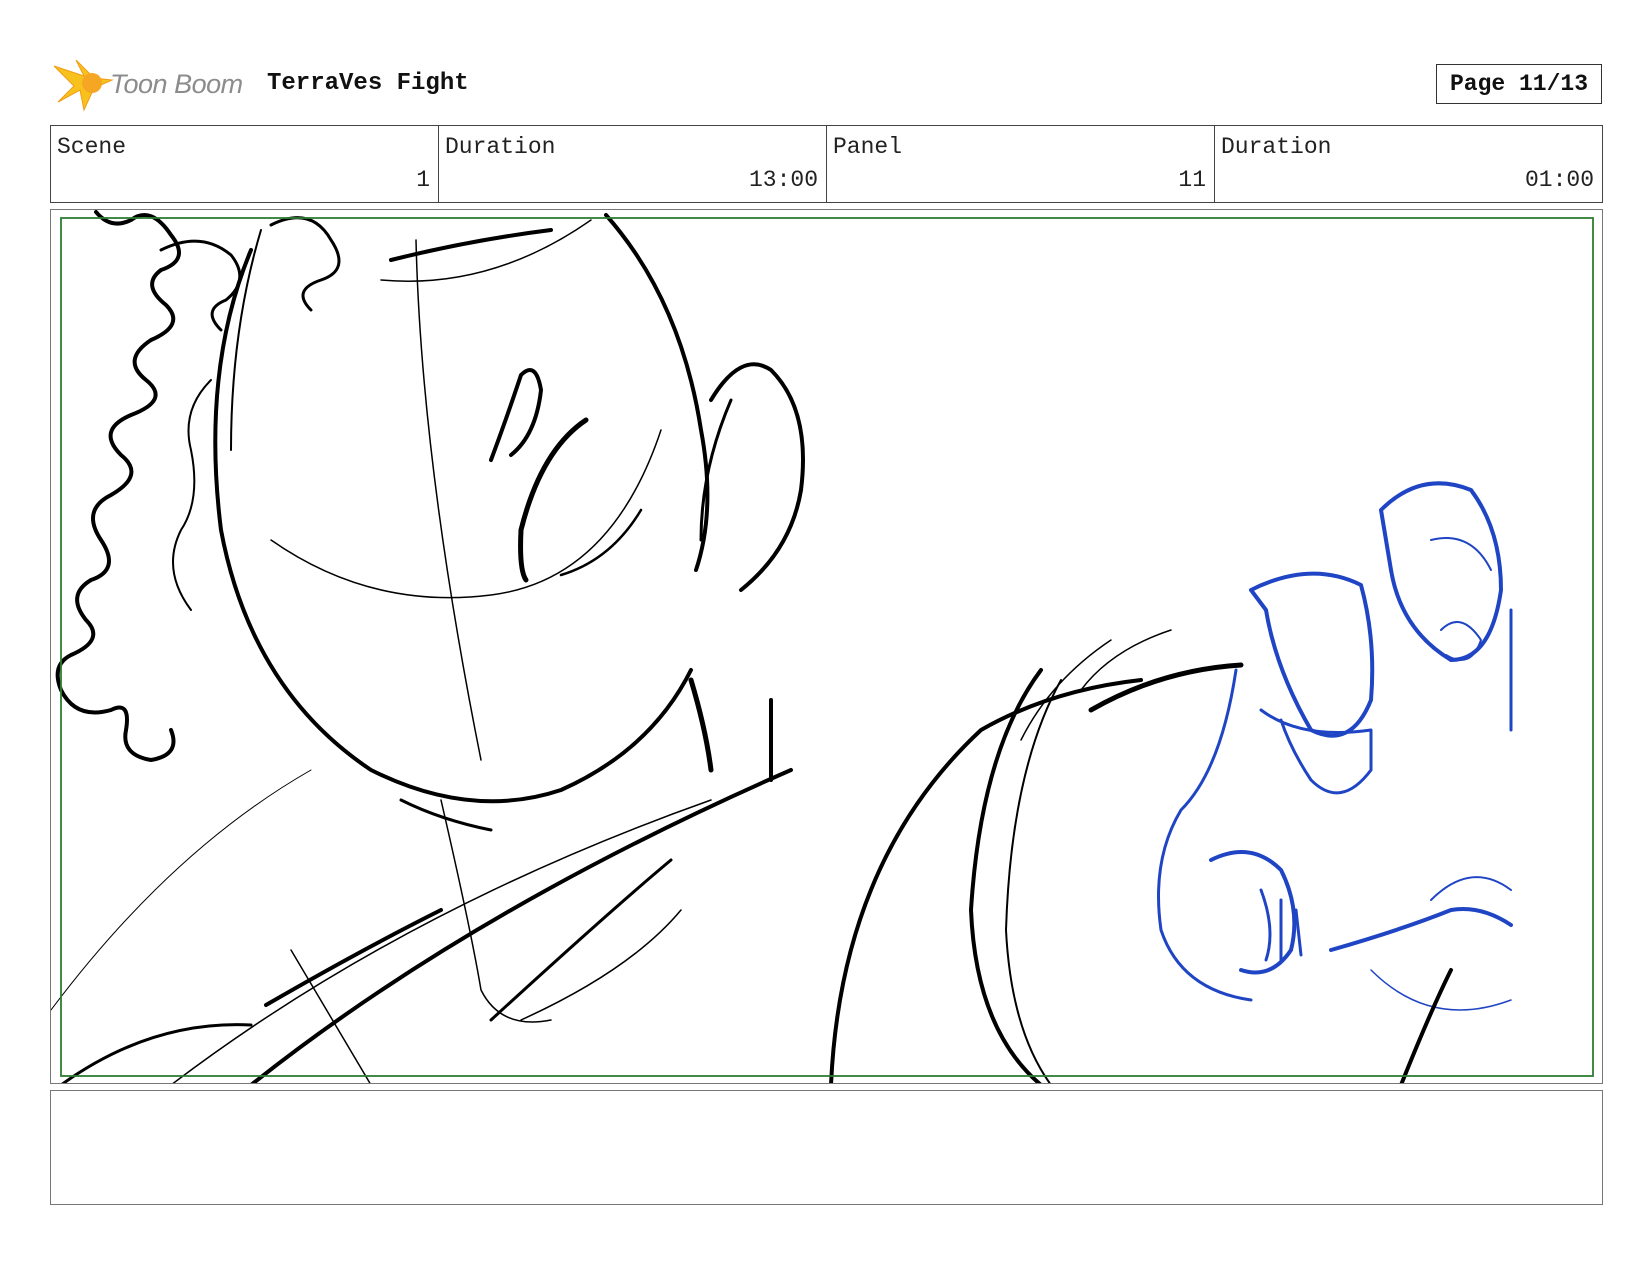 This screenshot has width=1650, height=1275. Describe the element at coordinates (176, 84) in the screenshot. I see `logo-text: Toon Boom` at that location.